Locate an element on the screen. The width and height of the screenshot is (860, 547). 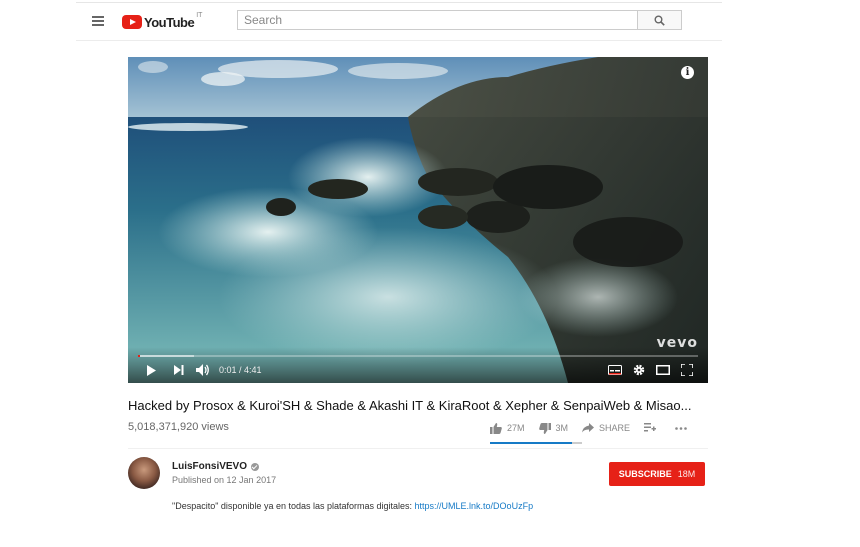
search-input is located at coordinates (437, 20).